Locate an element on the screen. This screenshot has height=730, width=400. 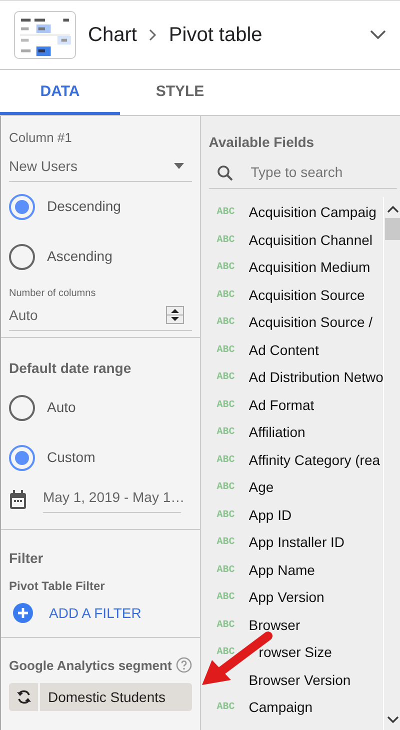
scroll-down-icon is located at coordinates (393, 720).